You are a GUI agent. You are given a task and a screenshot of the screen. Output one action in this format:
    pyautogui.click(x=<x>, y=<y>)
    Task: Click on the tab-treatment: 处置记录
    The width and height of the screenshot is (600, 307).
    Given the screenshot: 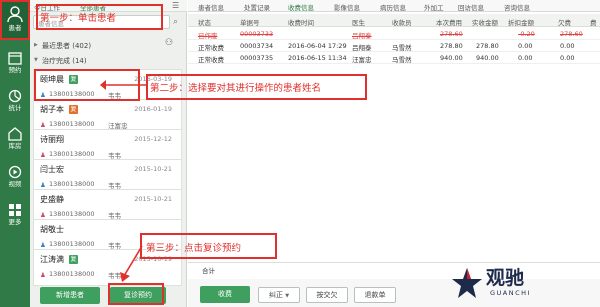 What is the action you would take?
    pyautogui.click(x=257, y=7)
    